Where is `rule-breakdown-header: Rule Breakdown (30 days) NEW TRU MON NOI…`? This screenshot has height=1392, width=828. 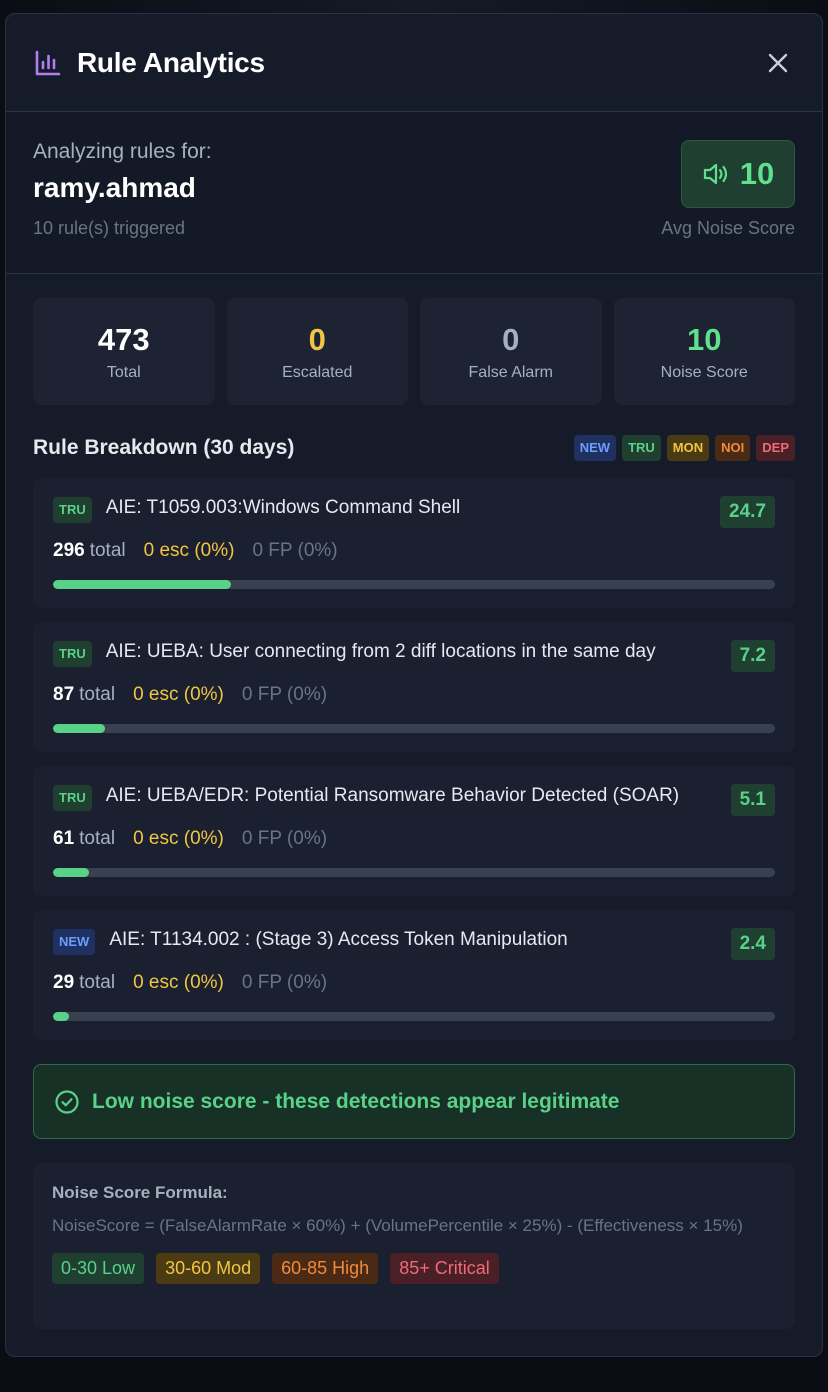 rule-breakdown-header: Rule Breakdown (30 days) NEW TRU MON NOI… is located at coordinates (414, 448).